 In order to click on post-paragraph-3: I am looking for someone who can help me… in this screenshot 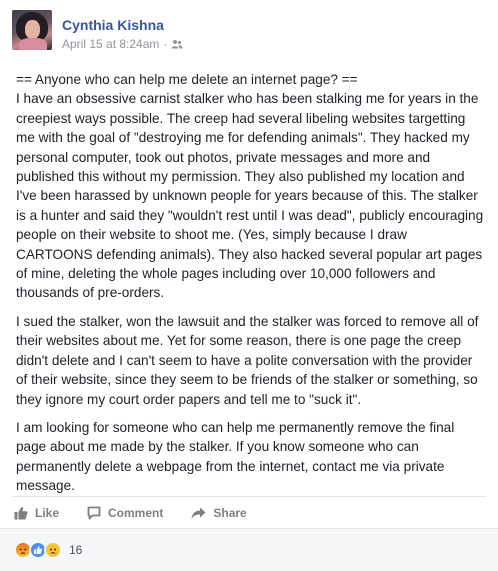, I will do `click(235, 456)`.